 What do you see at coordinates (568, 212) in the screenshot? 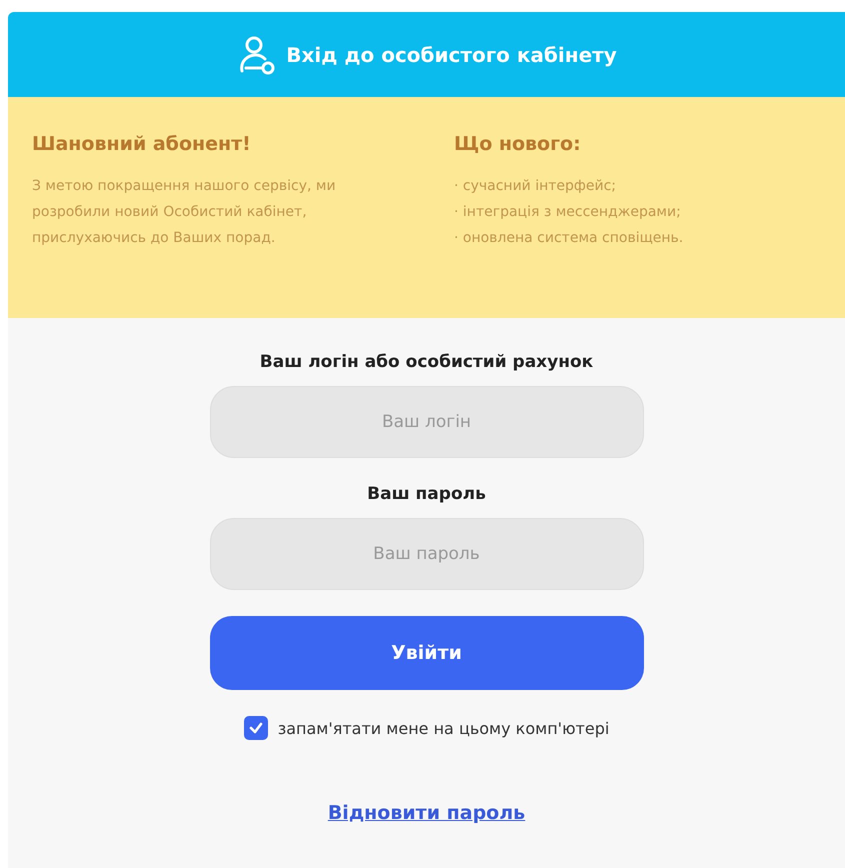
I see `news-item: · інтеграція з мессенджерами;` at bounding box center [568, 212].